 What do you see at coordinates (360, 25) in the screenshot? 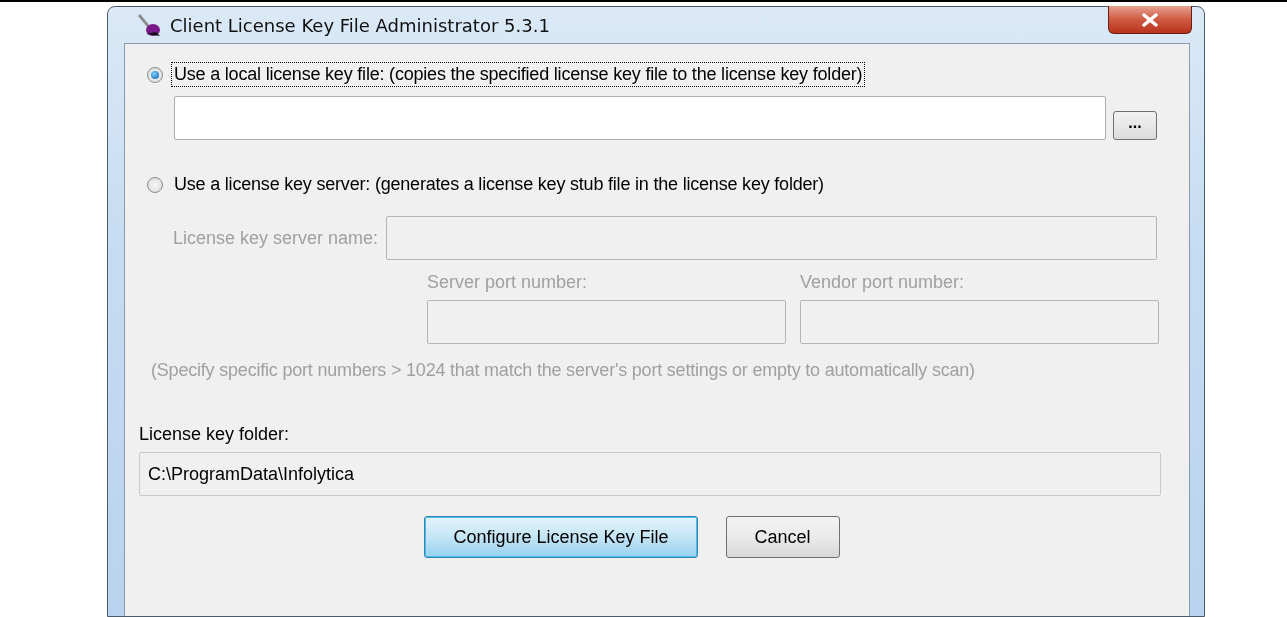
I see `window-title: Client License Key File Administrator 5.3.1` at bounding box center [360, 25].